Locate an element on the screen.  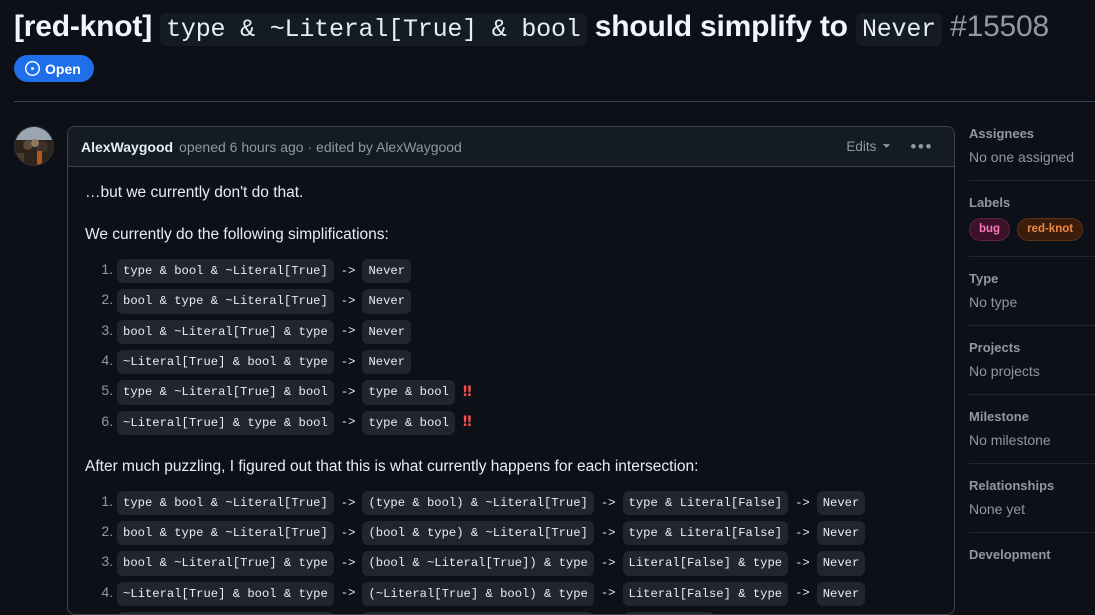
projects-value: No projects is located at coordinates (1032, 371).